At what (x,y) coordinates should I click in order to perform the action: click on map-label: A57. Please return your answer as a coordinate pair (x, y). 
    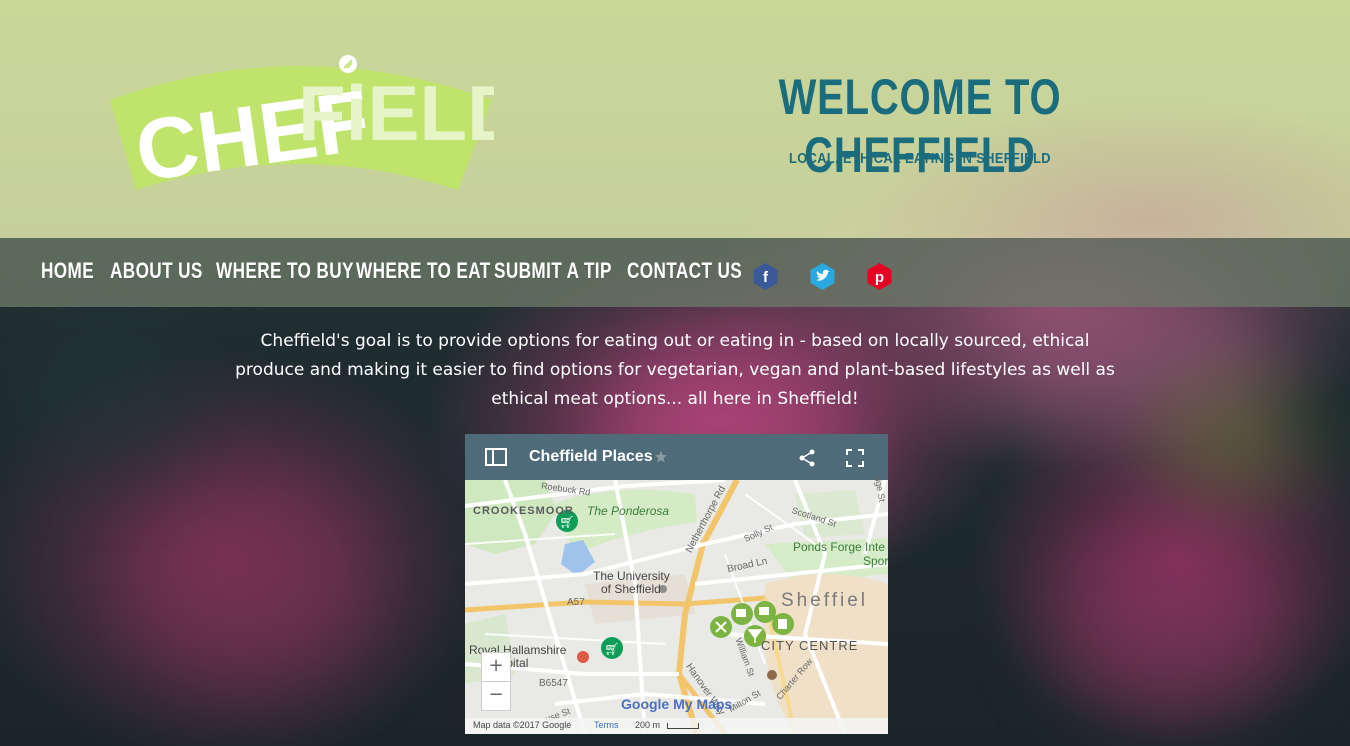
    Looking at the image, I should click on (576, 602).